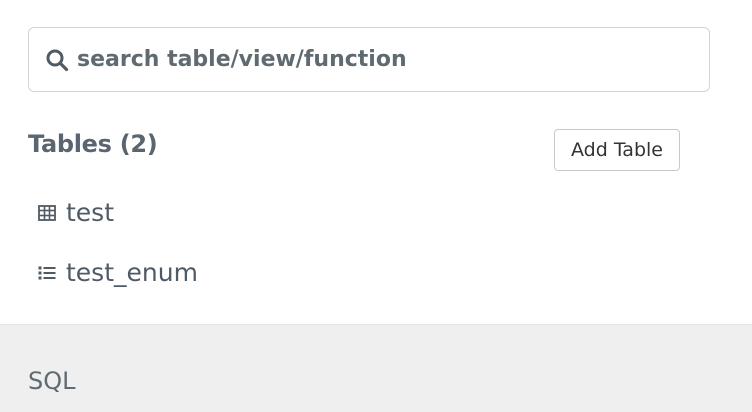 This screenshot has width=752, height=412. I want to click on table-grid-icon, so click(47, 213).